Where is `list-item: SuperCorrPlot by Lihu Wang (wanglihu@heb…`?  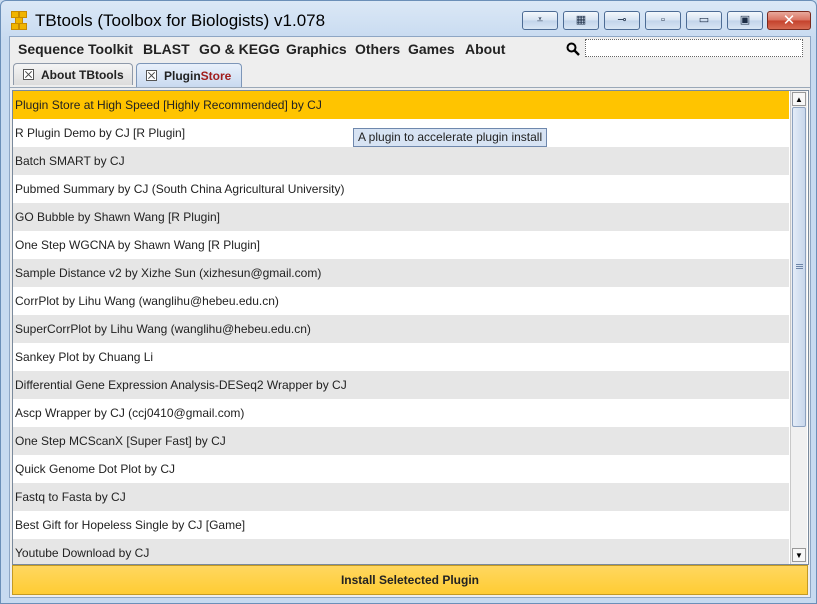 list-item: SuperCorrPlot by Lihu Wang (wanglihu@heb… is located at coordinates (401, 329).